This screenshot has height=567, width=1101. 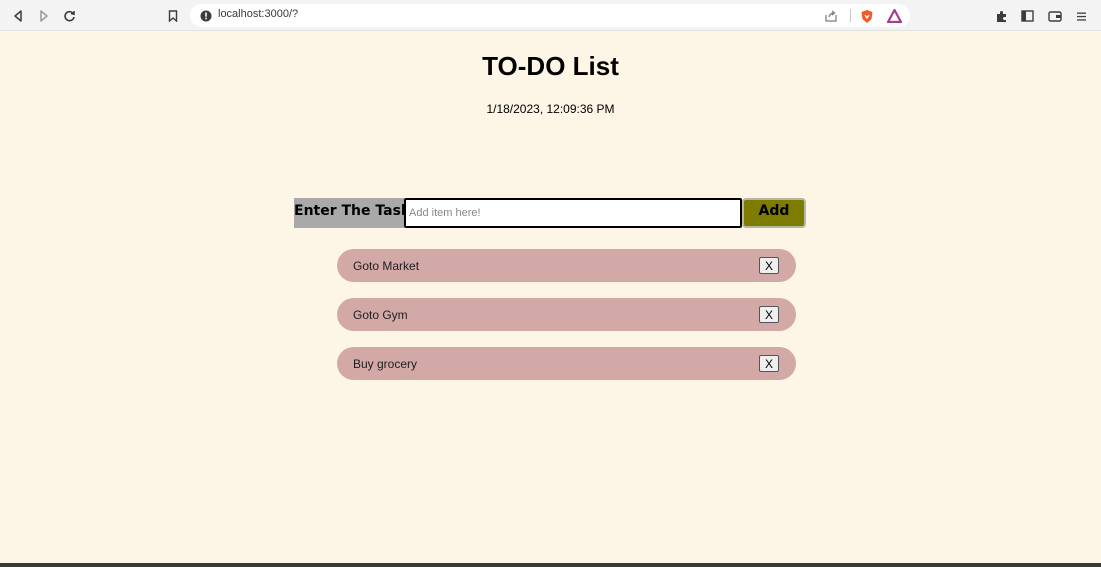 What do you see at coordinates (386, 266) in the screenshot?
I see `list-item-text: Goto Market` at bounding box center [386, 266].